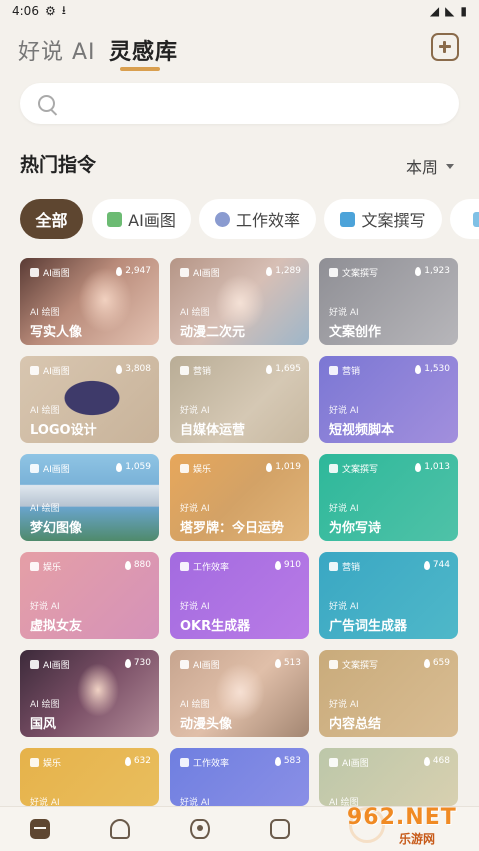  Describe the element at coordinates (292, 565) in the screenshot. I see `card-count-value: 910` at that location.